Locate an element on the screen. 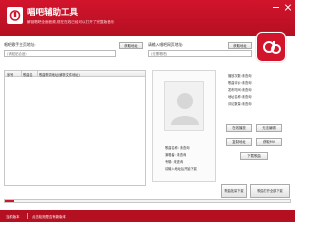  profile-download-hint: 请输入地址后开始下载 is located at coordinates (181, 169).